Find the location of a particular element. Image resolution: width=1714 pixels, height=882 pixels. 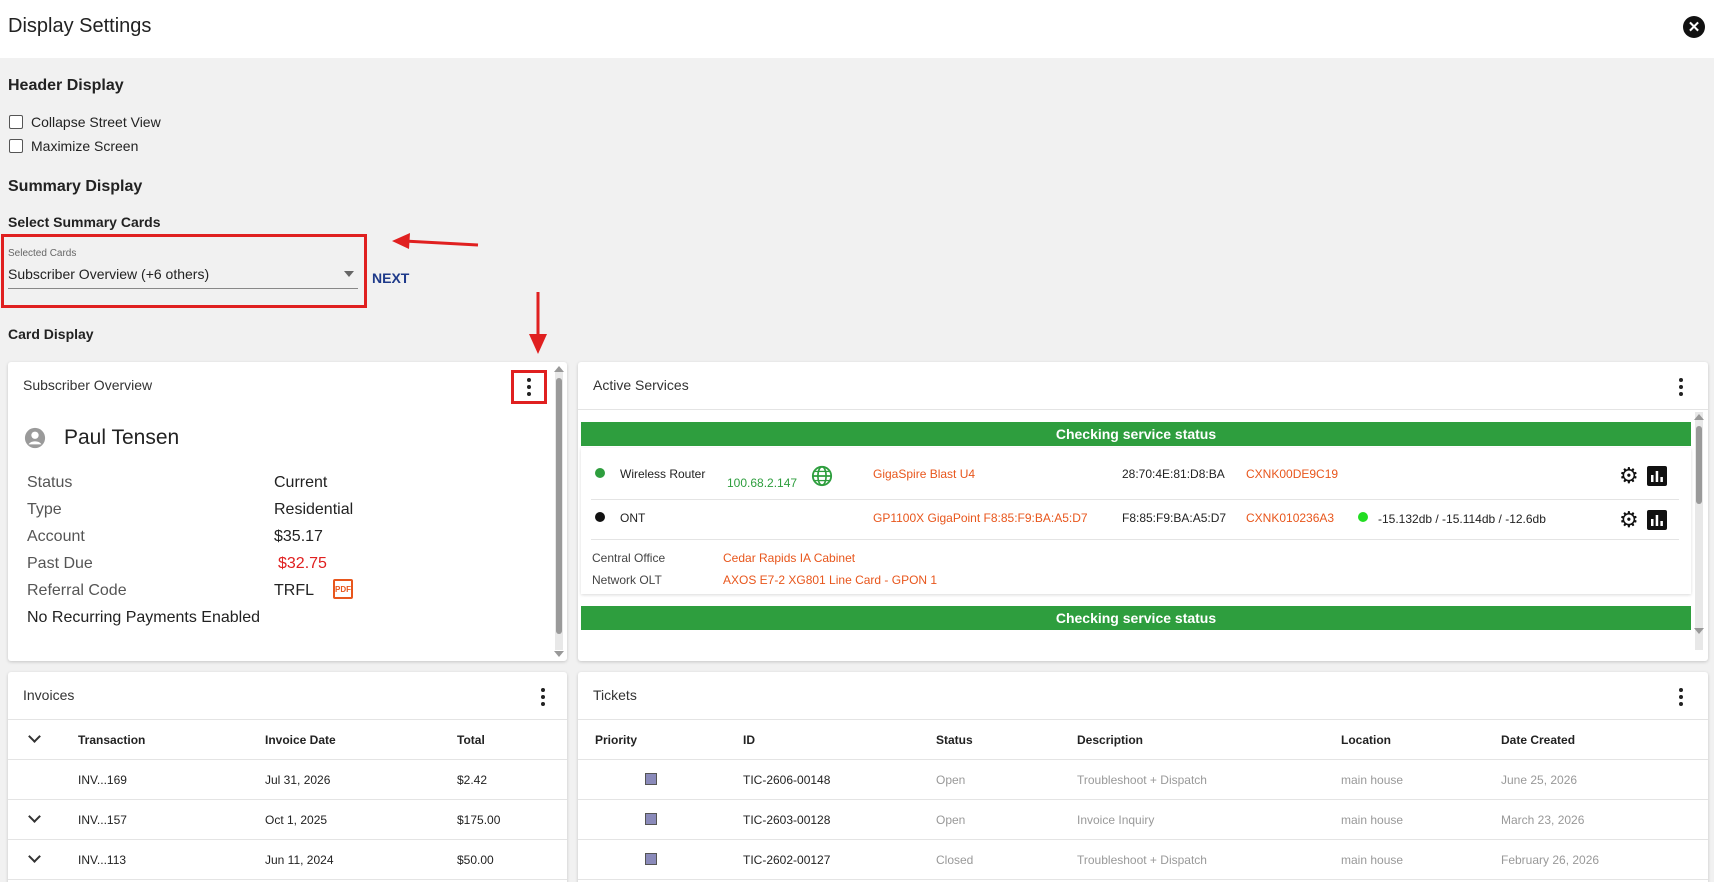

ticket-id-link: TIC-2603-00128 is located at coordinates (786, 820).